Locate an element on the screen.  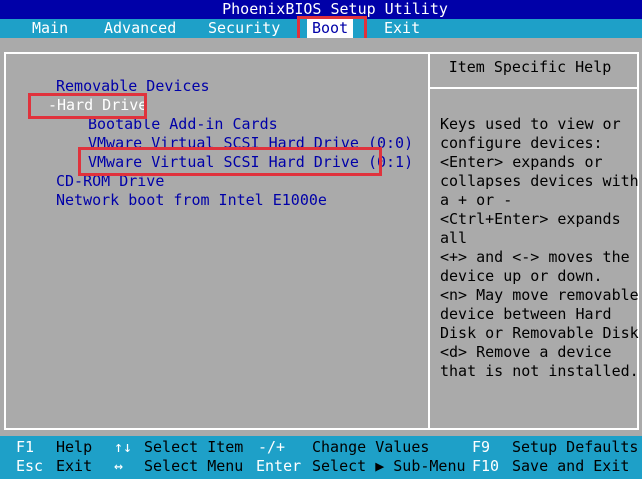
change-values-label: Change Values is located at coordinates (371, 447).